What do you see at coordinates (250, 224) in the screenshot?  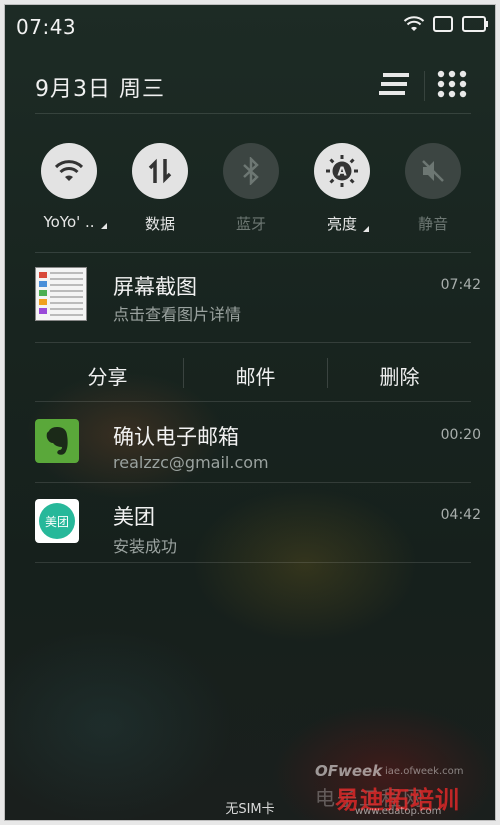 I see `toggle-label: 蓝牙` at bounding box center [250, 224].